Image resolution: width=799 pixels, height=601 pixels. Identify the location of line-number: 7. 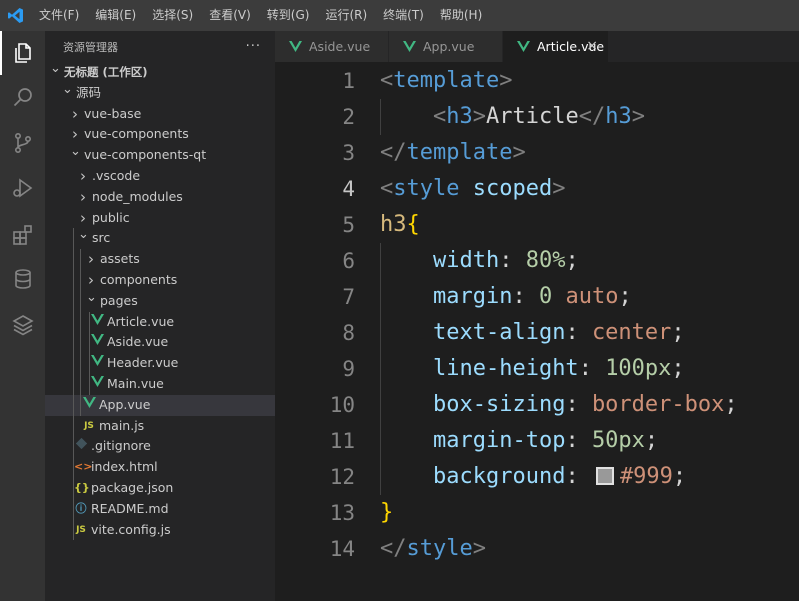
(348, 297).